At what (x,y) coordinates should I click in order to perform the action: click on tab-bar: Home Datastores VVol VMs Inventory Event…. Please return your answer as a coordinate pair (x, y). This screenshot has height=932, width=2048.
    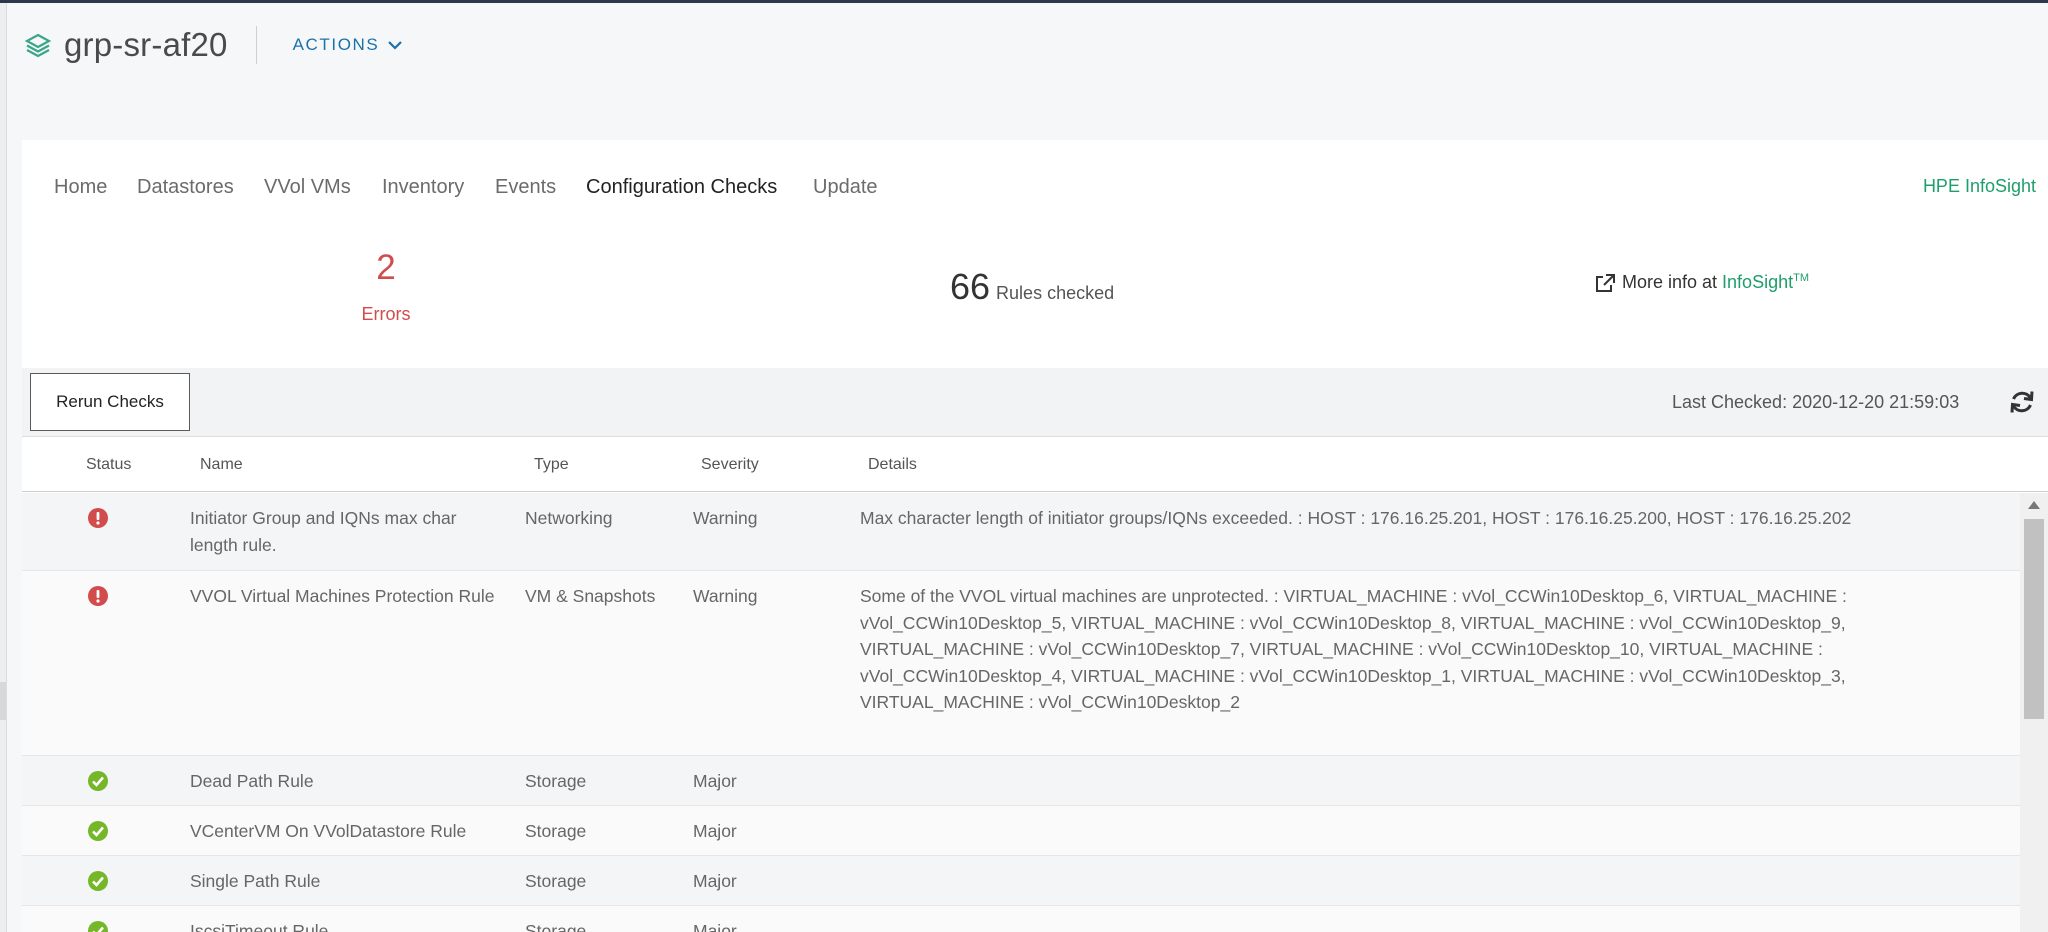
    Looking at the image, I should click on (1035, 188).